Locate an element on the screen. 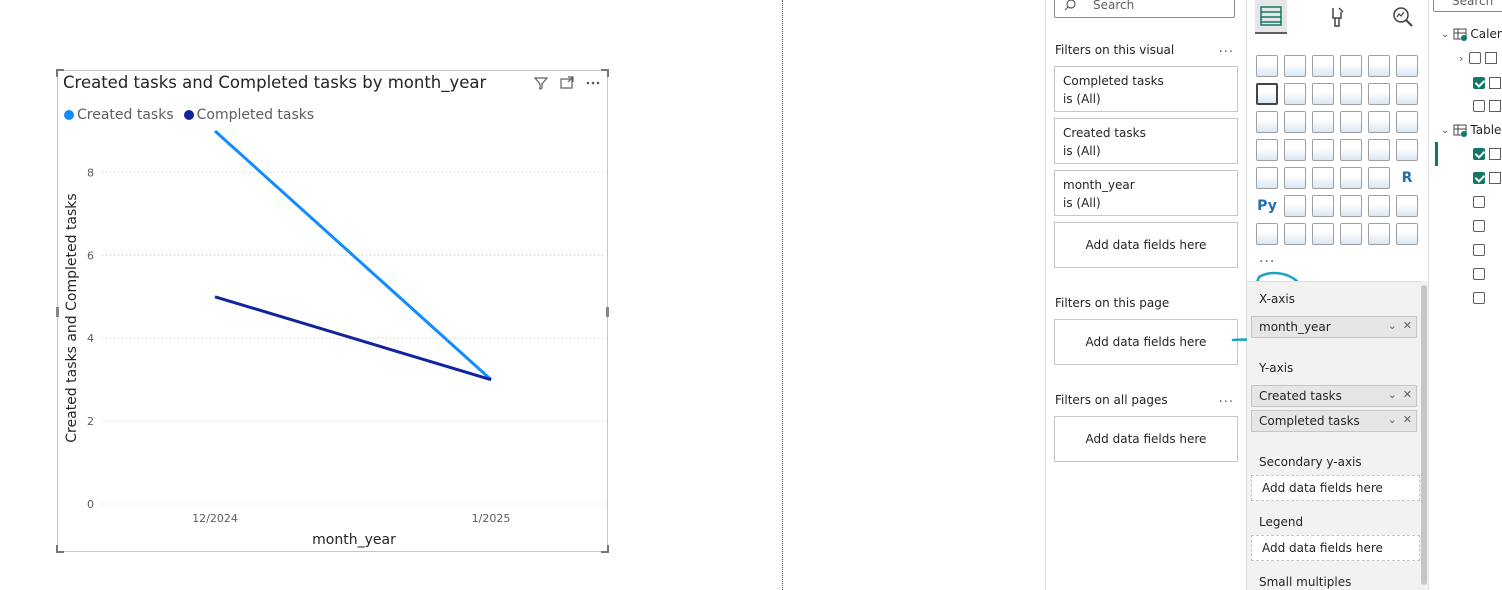  scatter-icon is located at coordinates (1351, 122).